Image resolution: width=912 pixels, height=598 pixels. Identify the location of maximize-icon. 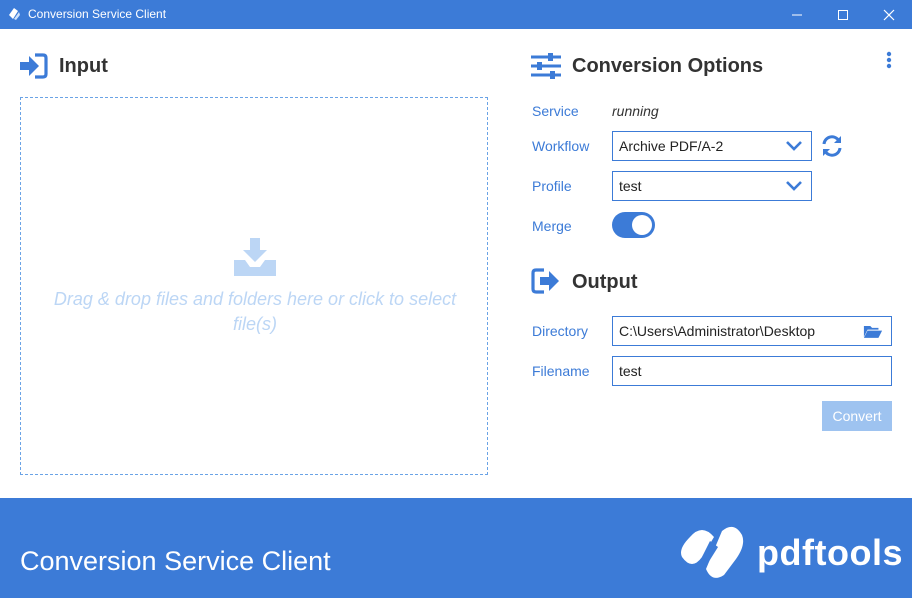
(843, 14).